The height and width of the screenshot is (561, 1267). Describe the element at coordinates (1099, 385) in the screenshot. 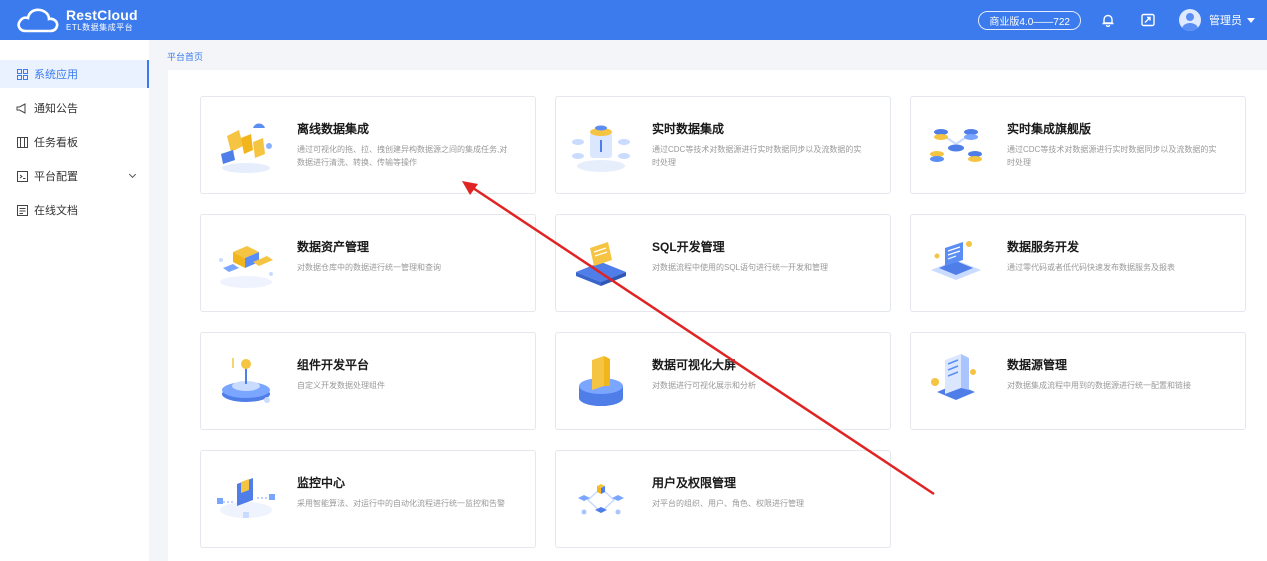

I see `card-description: 对数据集成流程中用到的数据源进行统一配置和链接` at that location.